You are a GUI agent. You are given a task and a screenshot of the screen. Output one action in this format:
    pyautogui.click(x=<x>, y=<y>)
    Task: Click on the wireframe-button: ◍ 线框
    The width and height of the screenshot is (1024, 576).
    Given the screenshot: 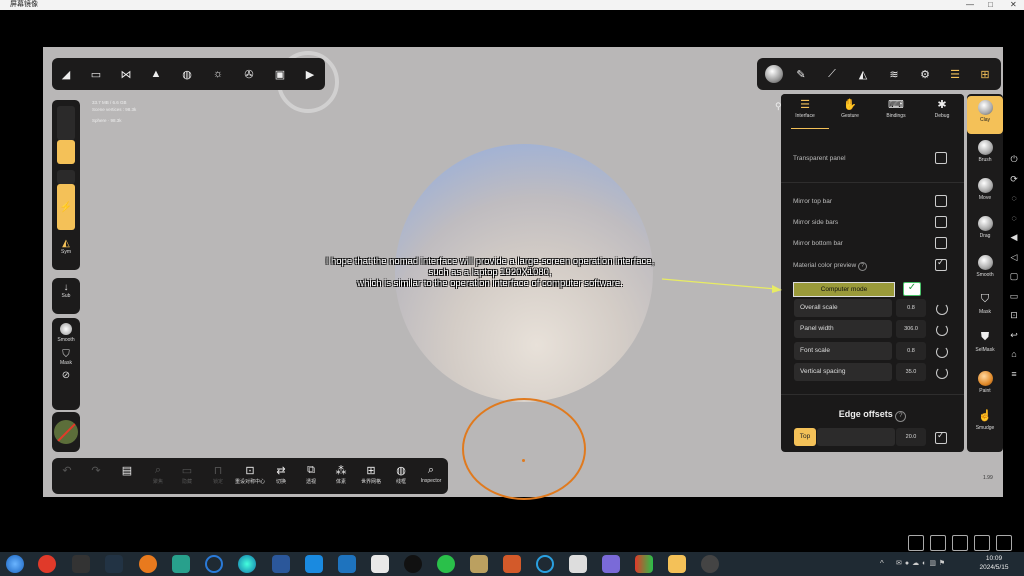 What is the action you would take?
    pyautogui.click(x=401, y=476)
    